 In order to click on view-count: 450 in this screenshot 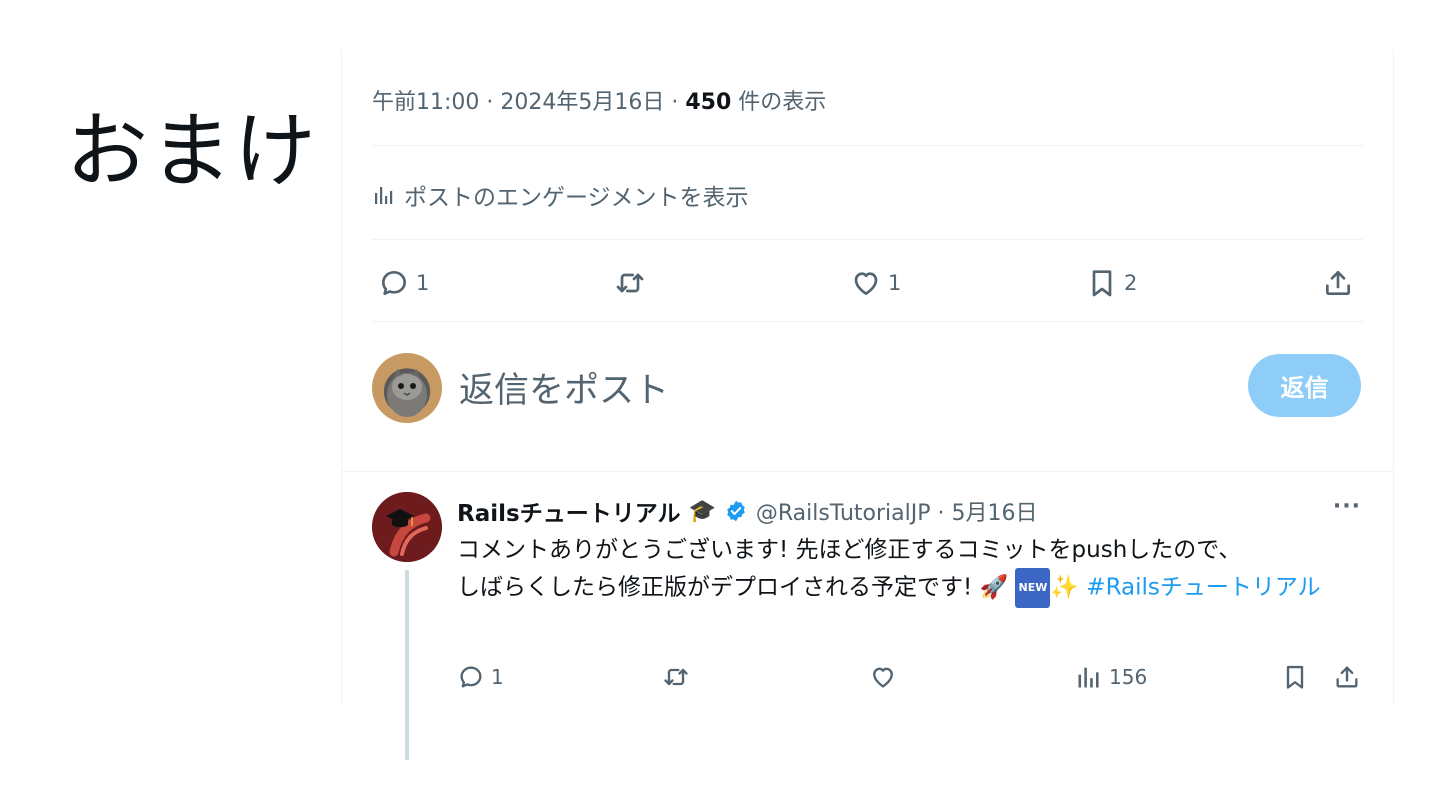, I will do `click(708, 102)`.